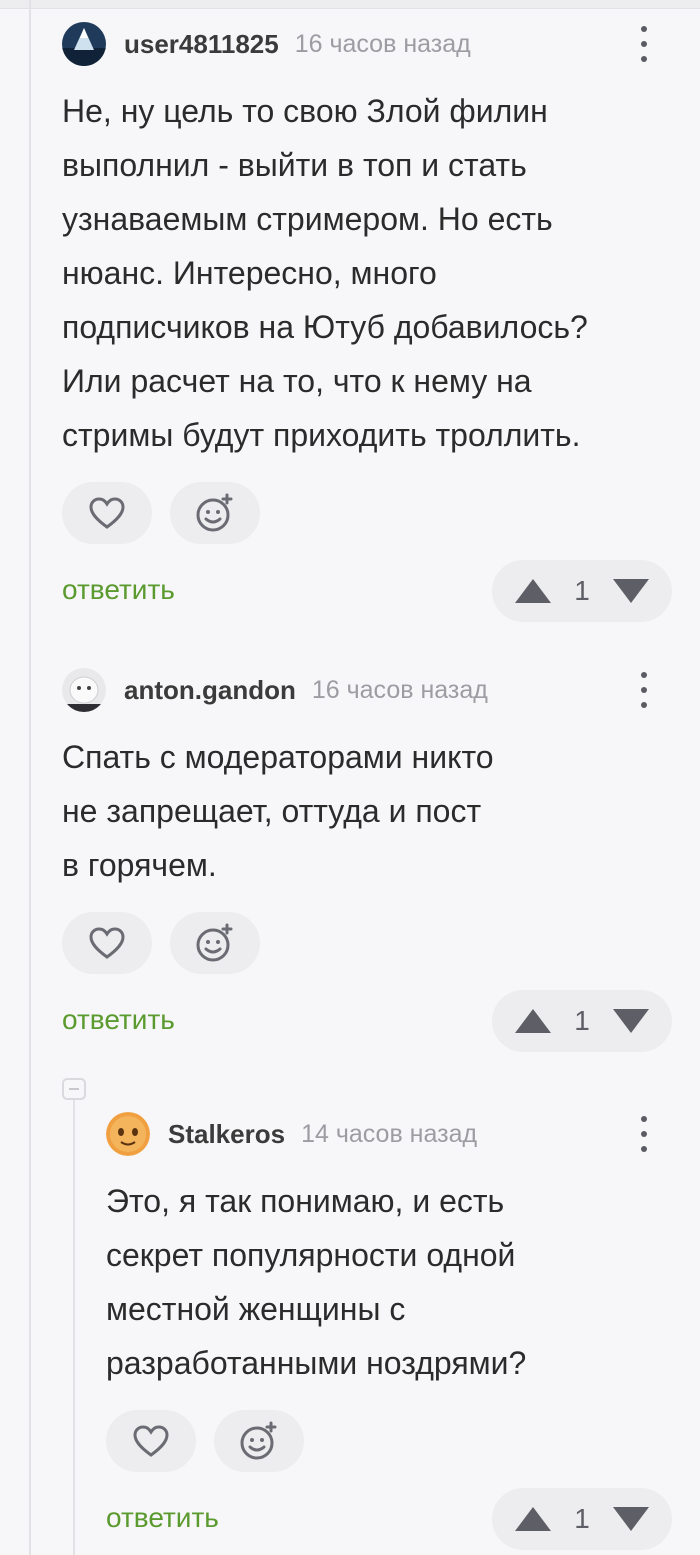 This screenshot has width=700, height=1555. I want to click on comment-header: anton.gandon 16 часов назад, so click(367, 690).